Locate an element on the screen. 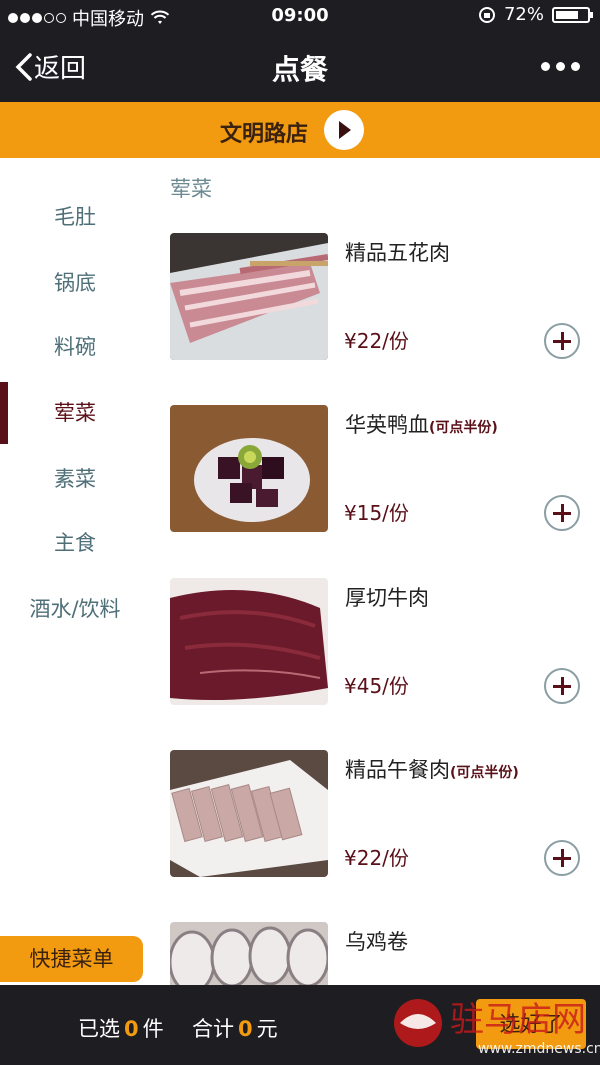 The width and height of the screenshot is (600, 1065). menu-item-price: ¥45/份 is located at coordinates (376, 686).